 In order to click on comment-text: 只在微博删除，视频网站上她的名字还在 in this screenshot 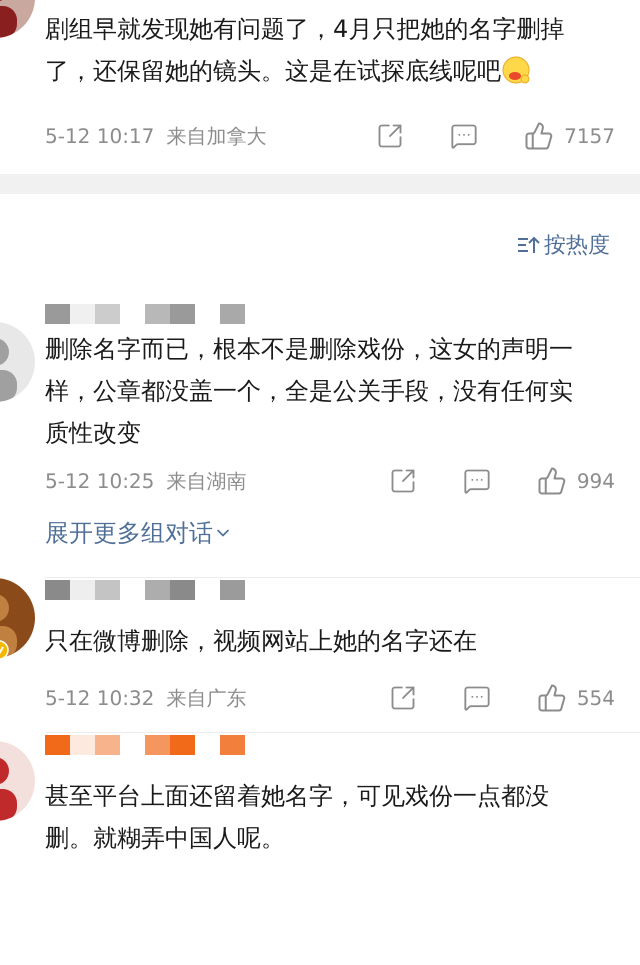, I will do `click(261, 641)`.